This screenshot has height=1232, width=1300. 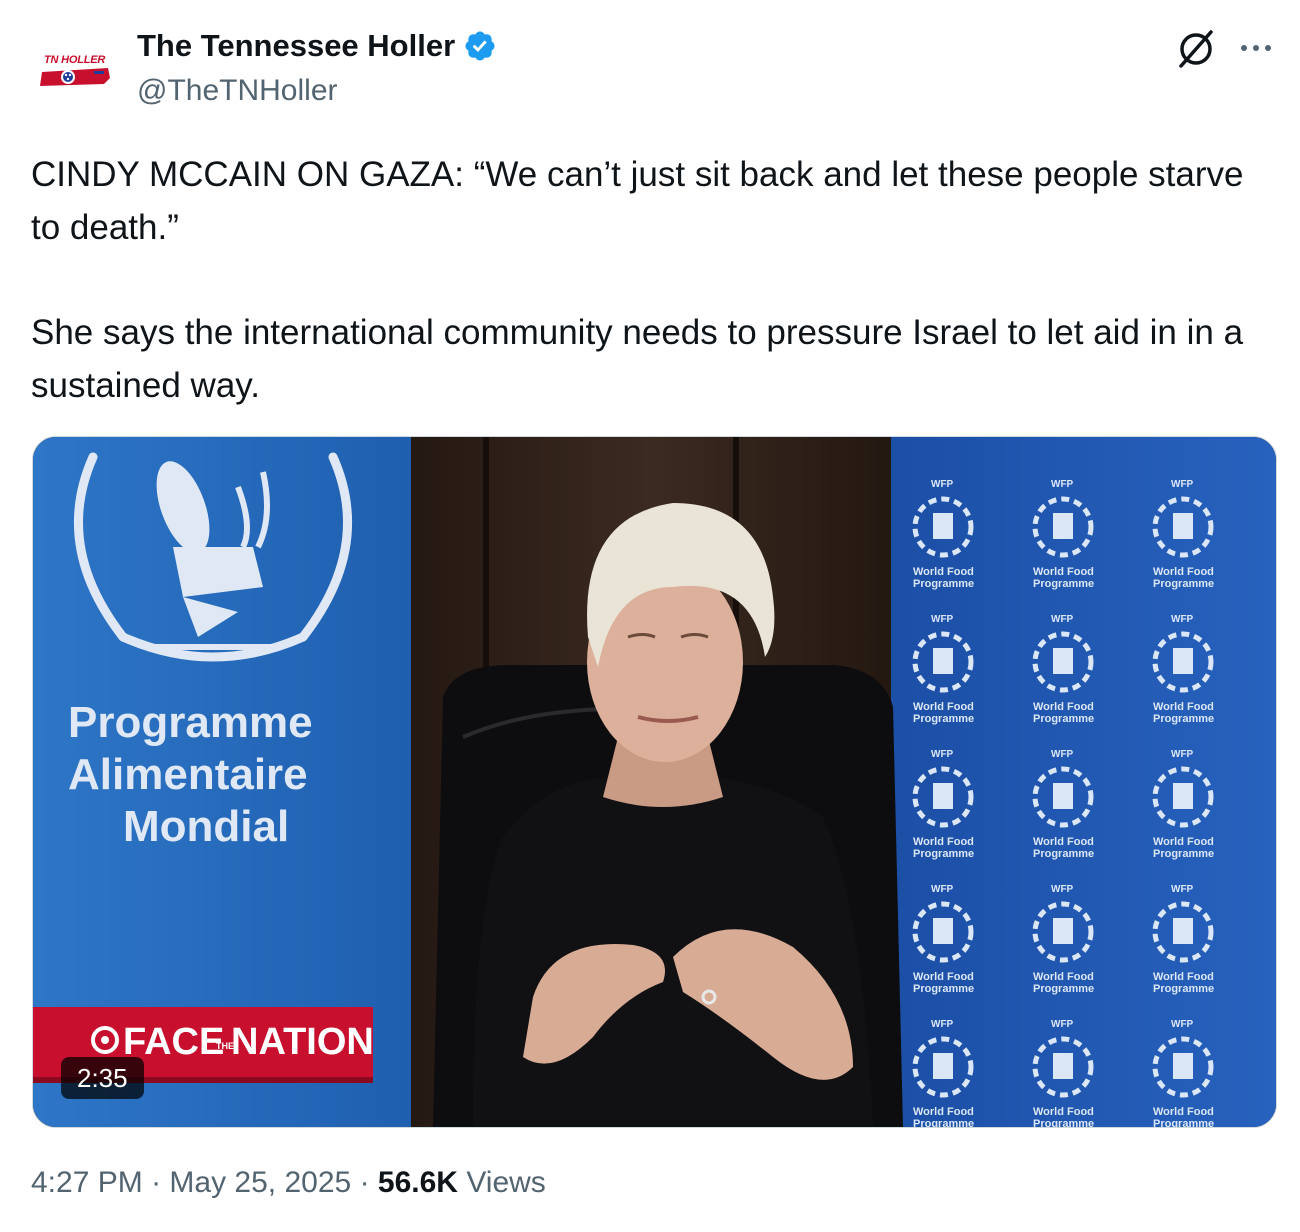 What do you see at coordinates (480, 46) in the screenshot?
I see `verified-badge-icon` at bounding box center [480, 46].